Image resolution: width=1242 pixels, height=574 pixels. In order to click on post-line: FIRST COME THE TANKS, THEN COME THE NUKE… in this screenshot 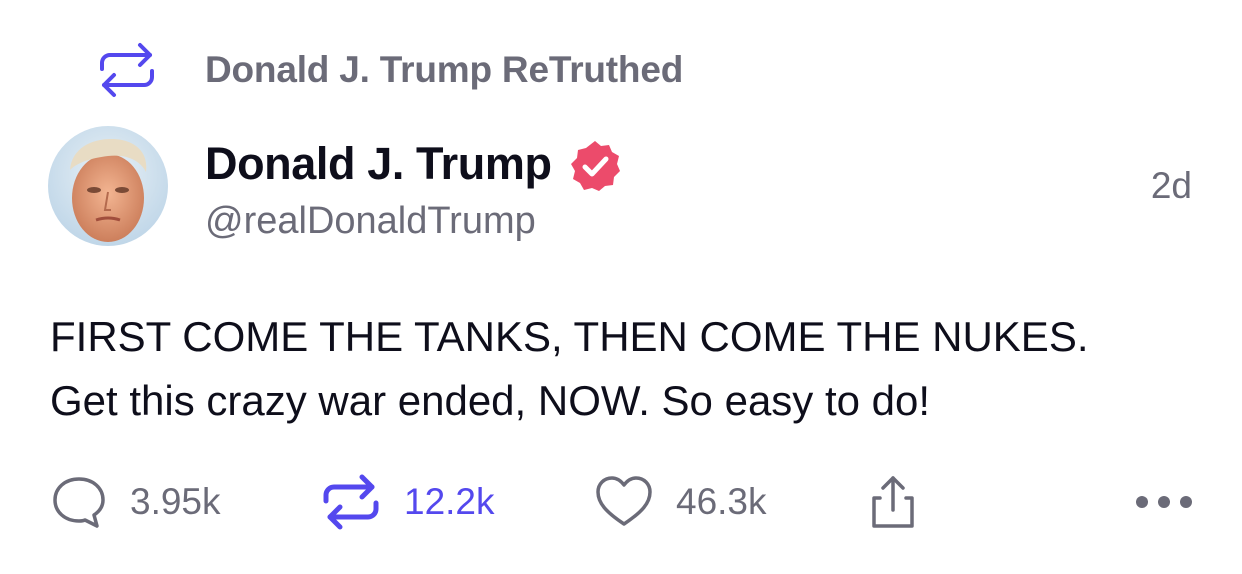, I will do `click(569, 336)`.